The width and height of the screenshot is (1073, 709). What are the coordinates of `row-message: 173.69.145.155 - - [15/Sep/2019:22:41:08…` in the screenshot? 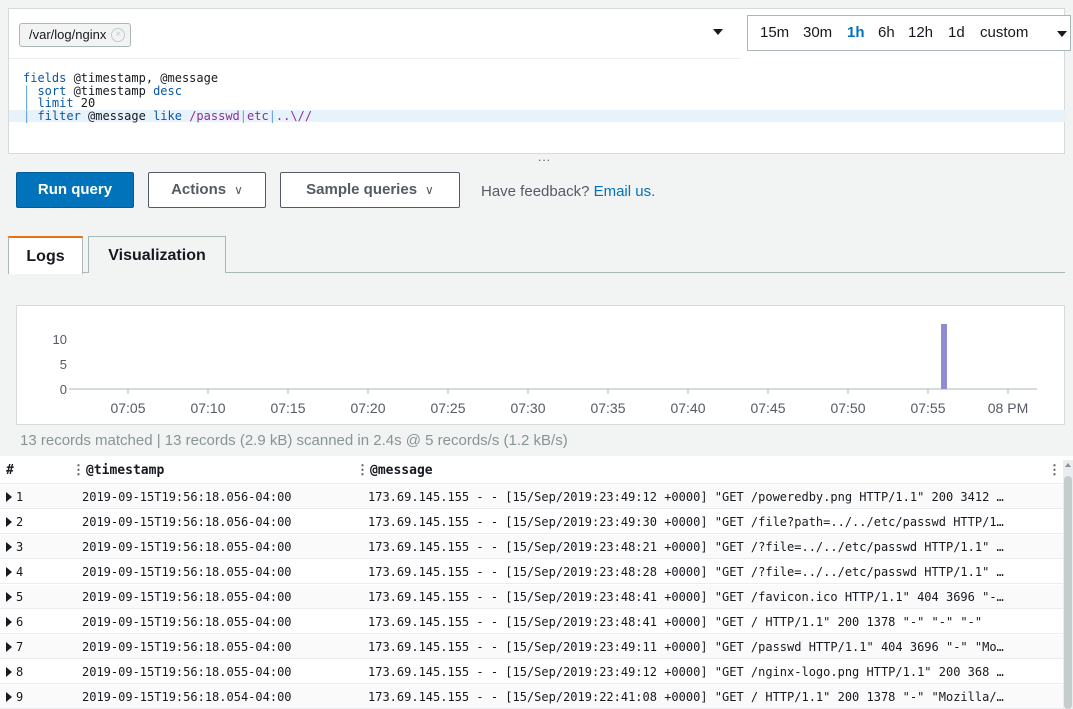 It's located at (686, 697).